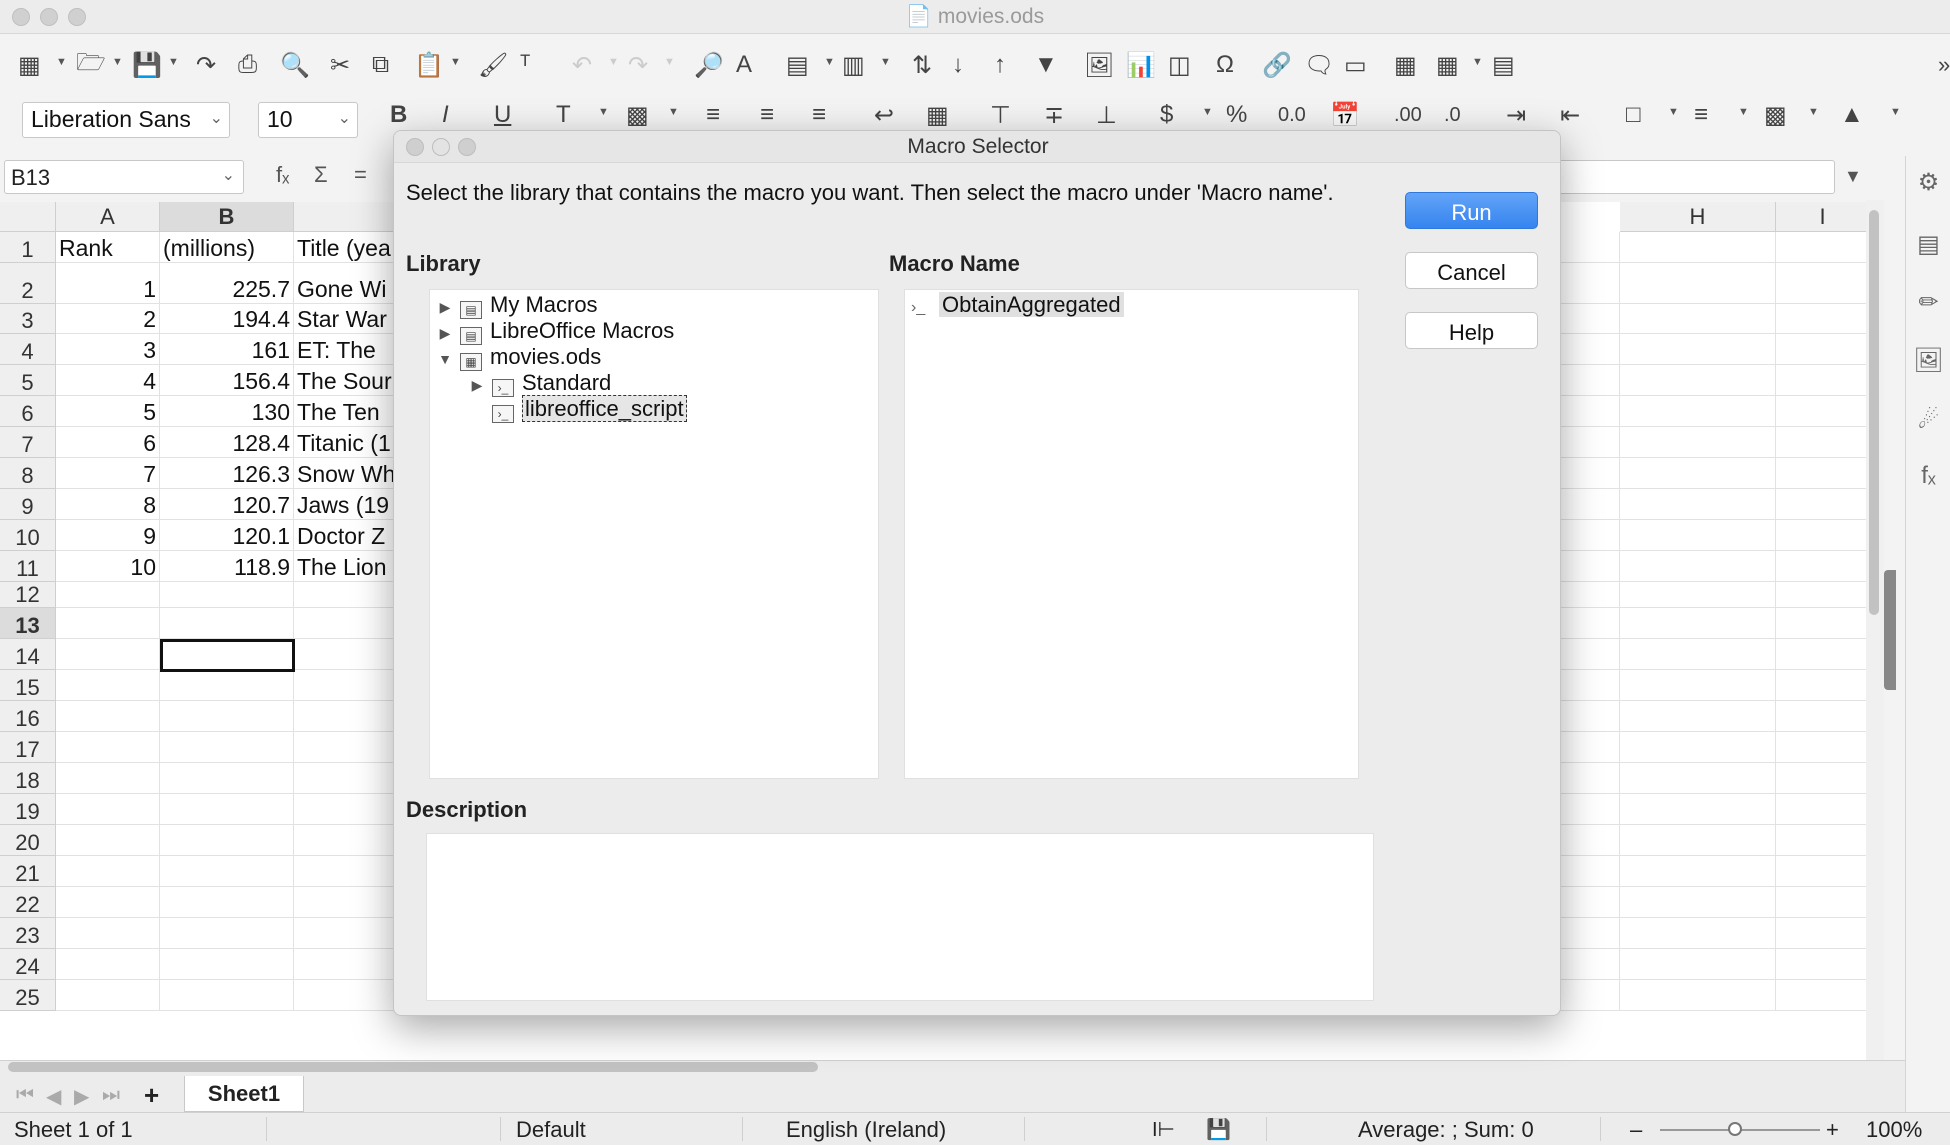 The height and width of the screenshot is (1145, 1950). Describe the element at coordinates (673, 112) in the screenshot. I see `highlight-dropdown-arrow: ▼` at that location.